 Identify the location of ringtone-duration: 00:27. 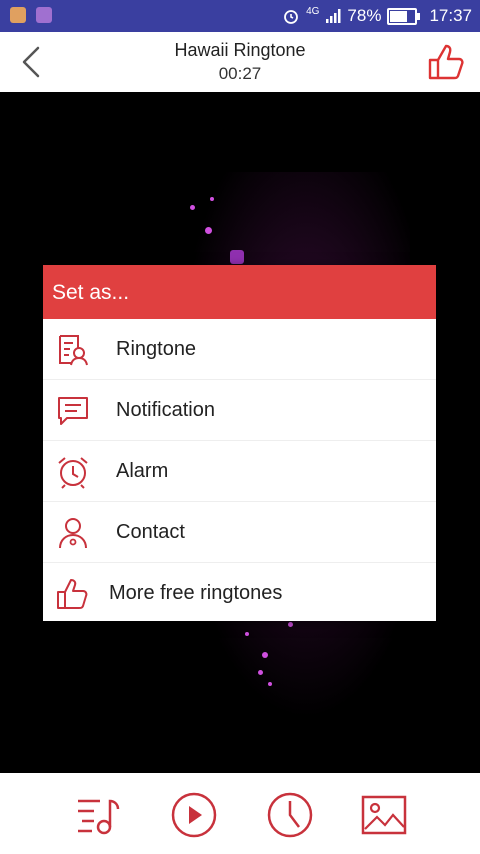
(240, 73).